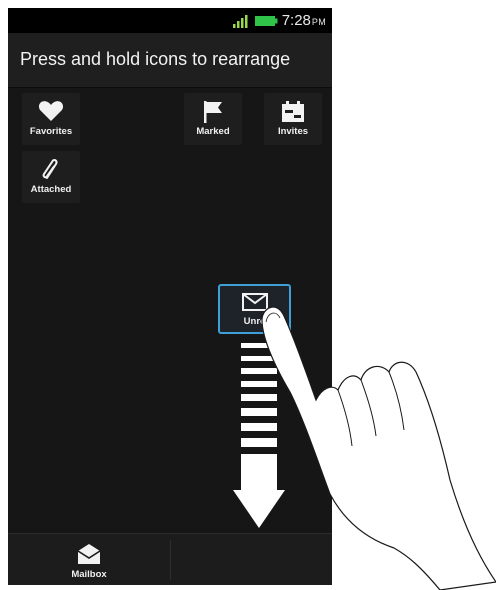 This screenshot has width=496, height=590. What do you see at coordinates (259, 435) in the screenshot?
I see `drag-down-arrow` at bounding box center [259, 435].